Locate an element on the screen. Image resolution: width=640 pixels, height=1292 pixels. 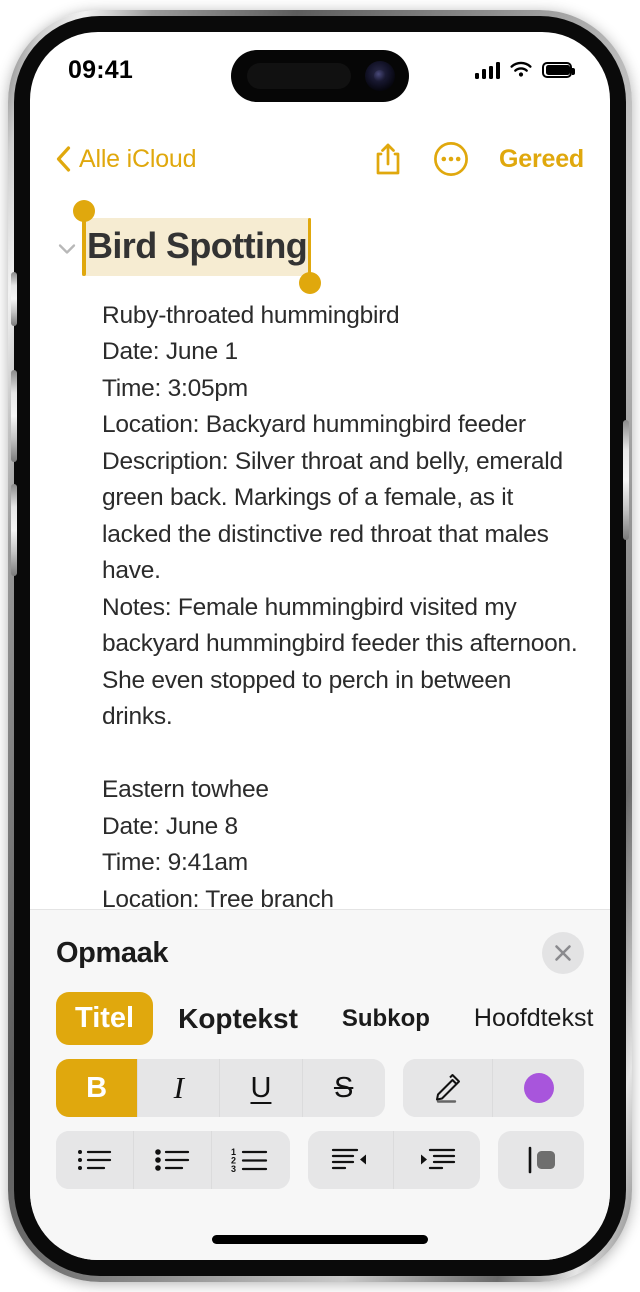
close-glyph is located at coordinates (563, 953).